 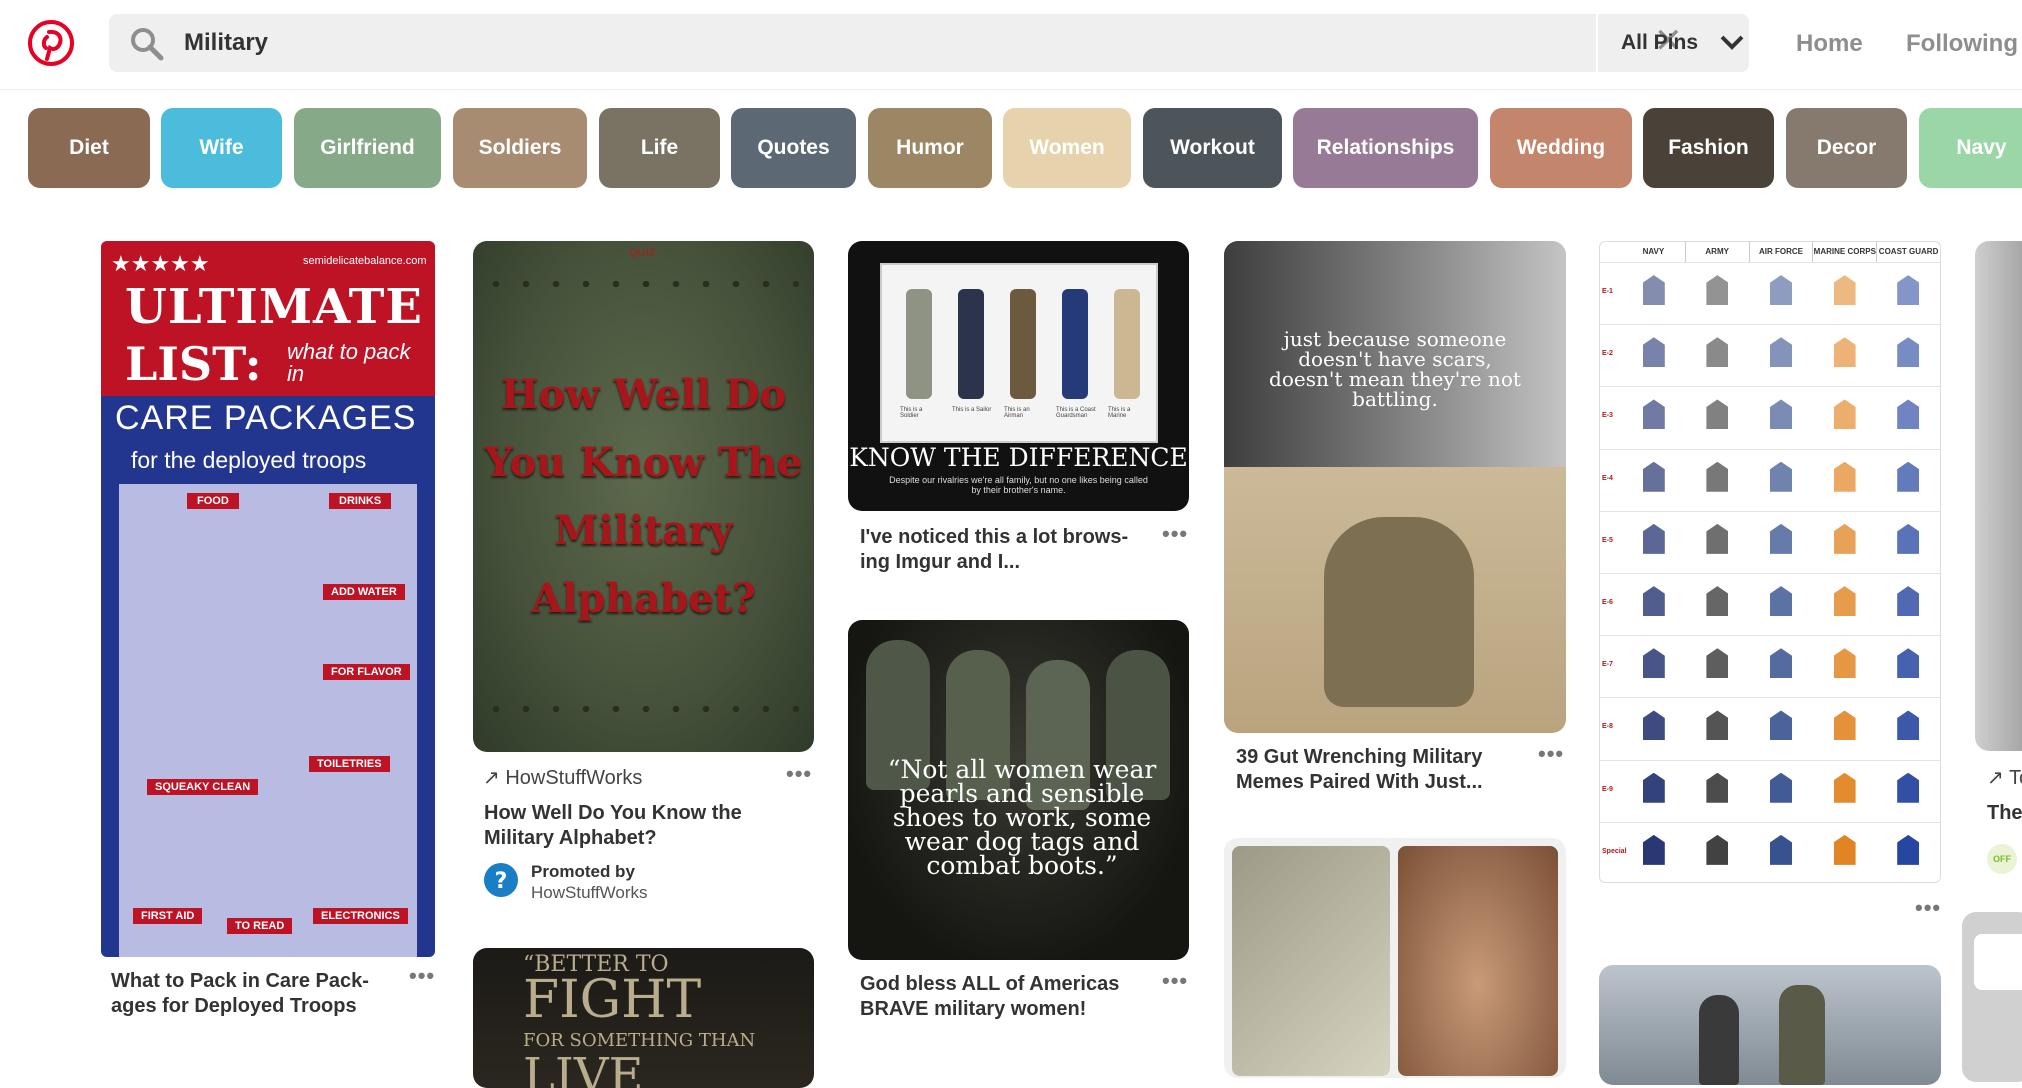 I want to click on chevron-down-icon, so click(x=1732, y=42).